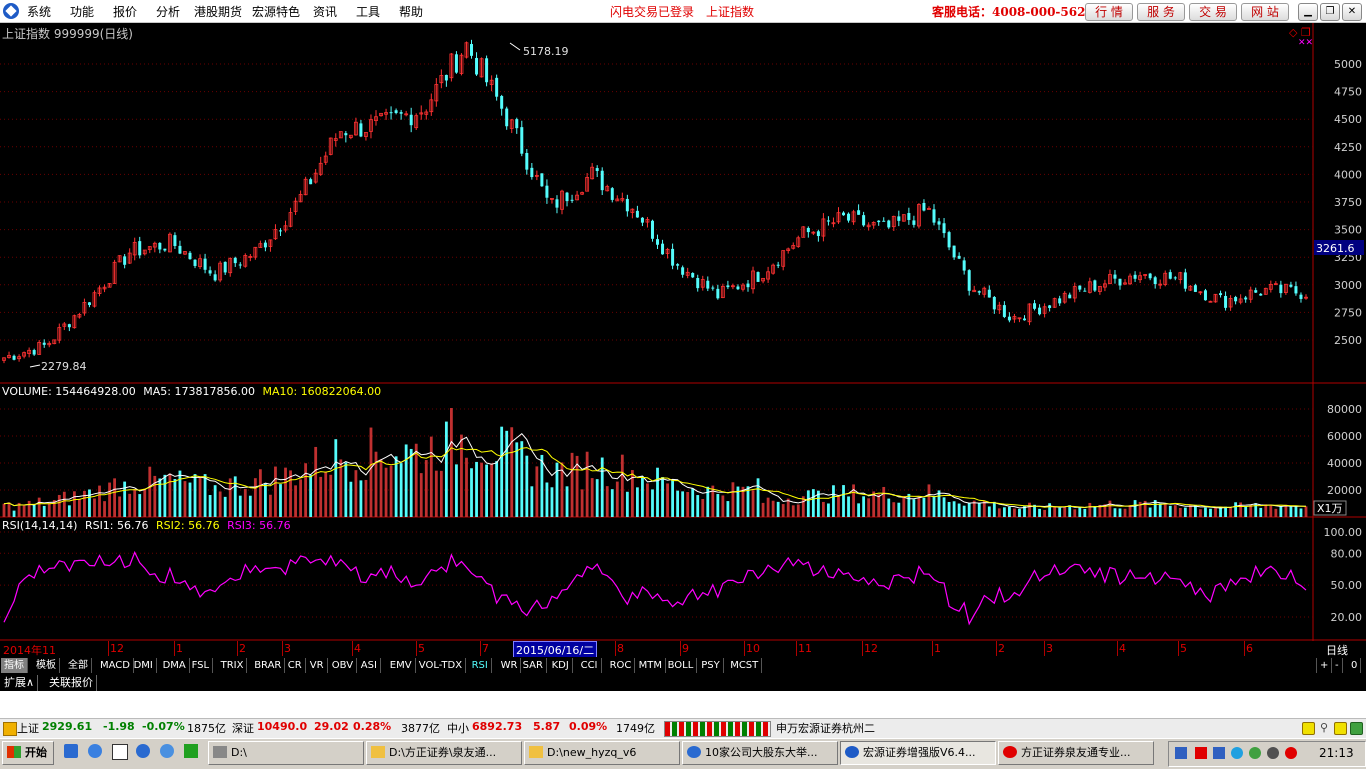  Describe the element at coordinates (533, 665) in the screenshot. I see `tab-sar: SAR` at that location.